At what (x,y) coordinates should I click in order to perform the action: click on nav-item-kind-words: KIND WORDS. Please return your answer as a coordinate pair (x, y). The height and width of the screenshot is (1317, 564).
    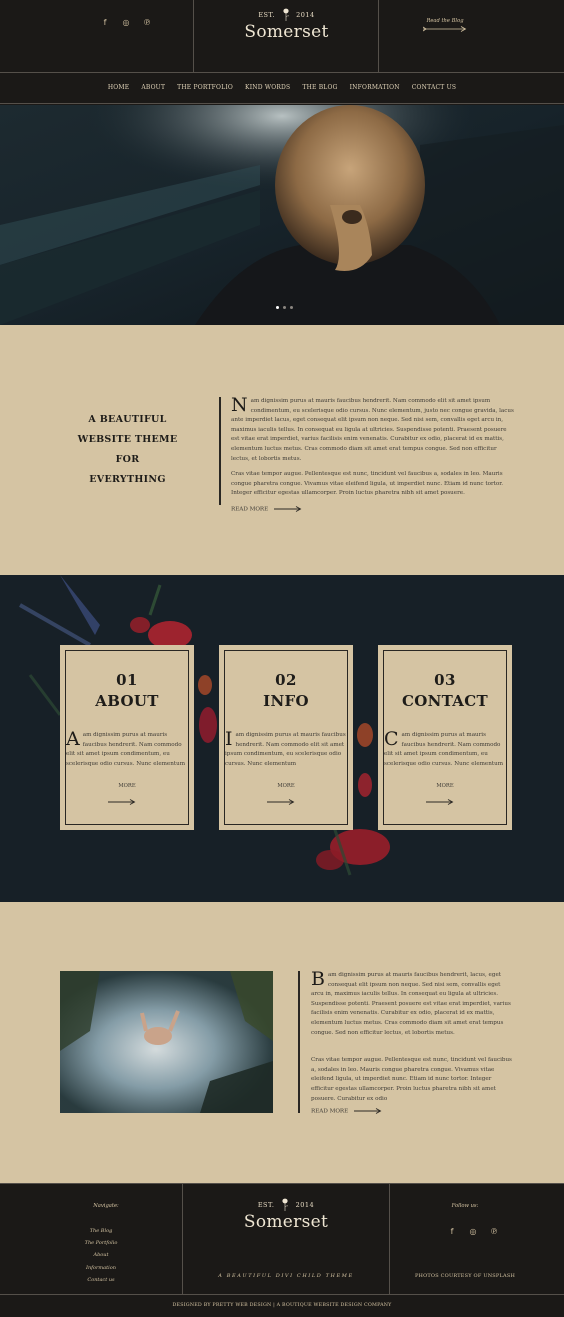
    Looking at the image, I should click on (267, 87).